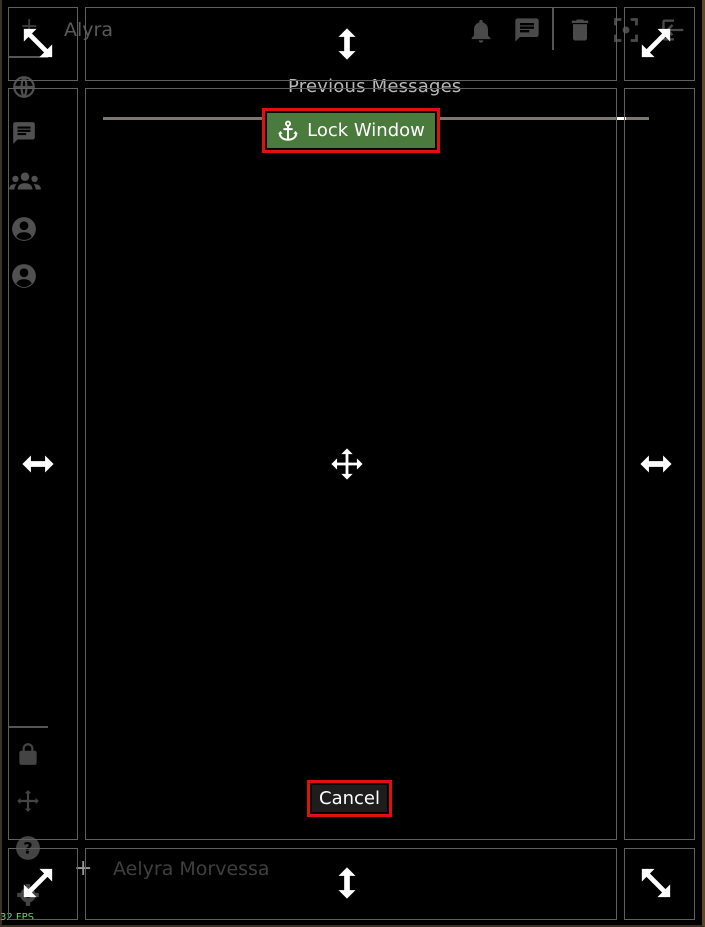 The height and width of the screenshot is (927, 705). Describe the element at coordinates (347, 44) in the screenshot. I see `resize-vertical-top-icon` at that location.